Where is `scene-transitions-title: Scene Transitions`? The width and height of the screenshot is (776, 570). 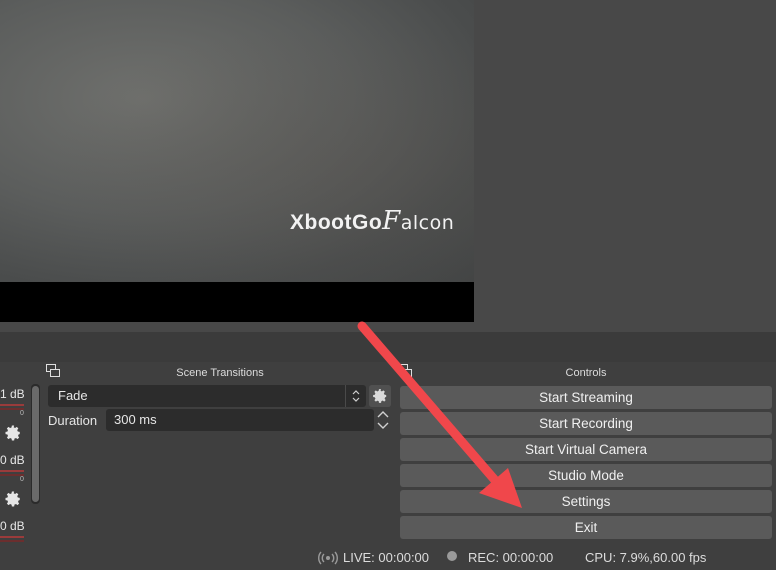 scene-transitions-title: Scene Transitions is located at coordinates (220, 373).